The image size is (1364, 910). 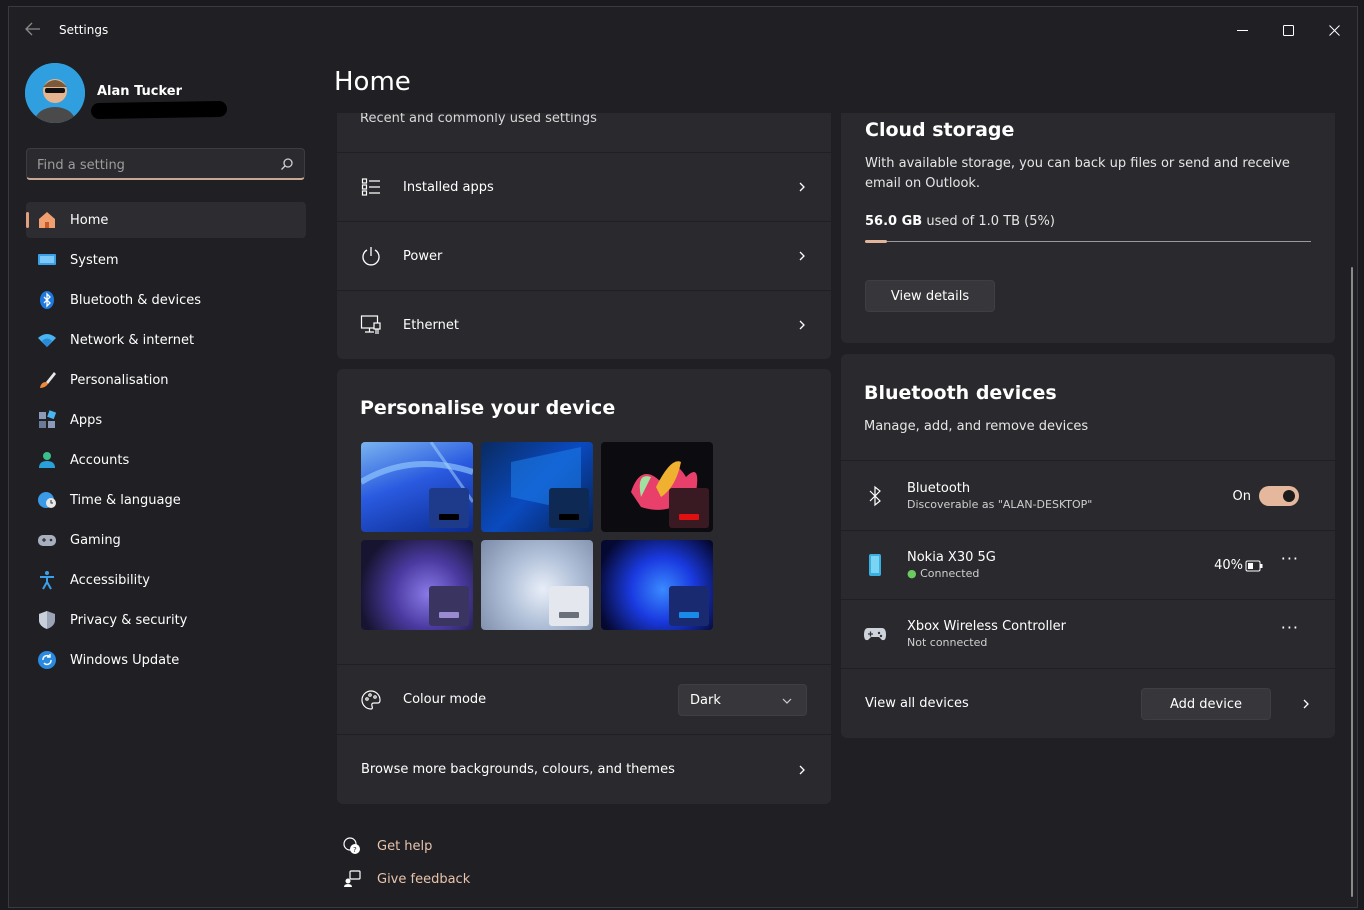 What do you see at coordinates (152, 165) in the screenshot?
I see `search-input` at bounding box center [152, 165].